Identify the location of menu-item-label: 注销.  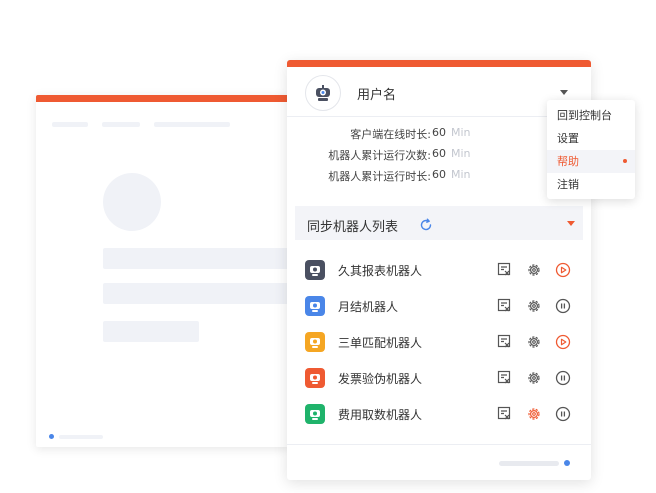
(568, 184).